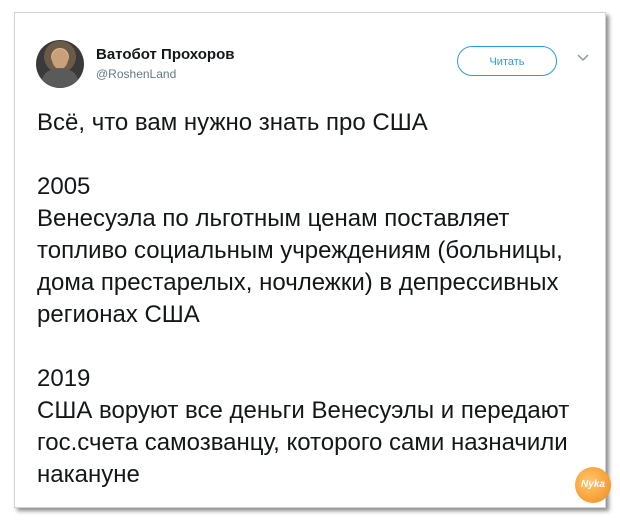  What do you see at coordinates (583, 58) in the screenshot?
I see `chevron-down-icon` at bounding box center [583, 58].